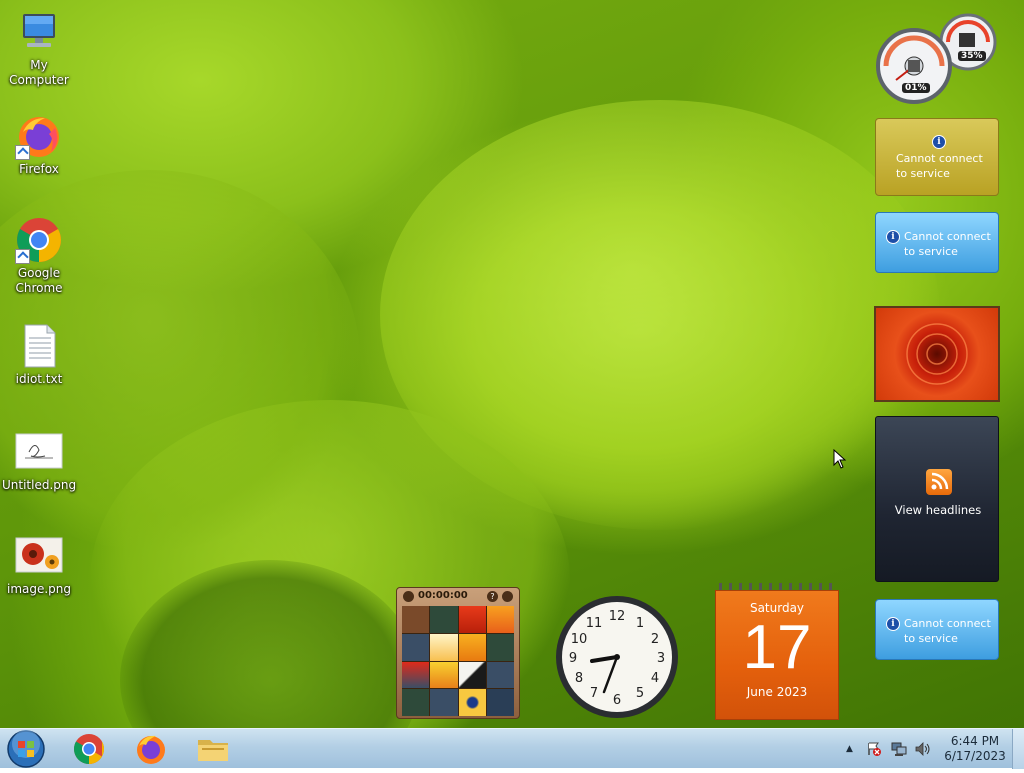 This screenshot has width=1024, height=773. I want to click on taskbar: ▲ 6:44 PM 6/17/2023, so click(512, 748).